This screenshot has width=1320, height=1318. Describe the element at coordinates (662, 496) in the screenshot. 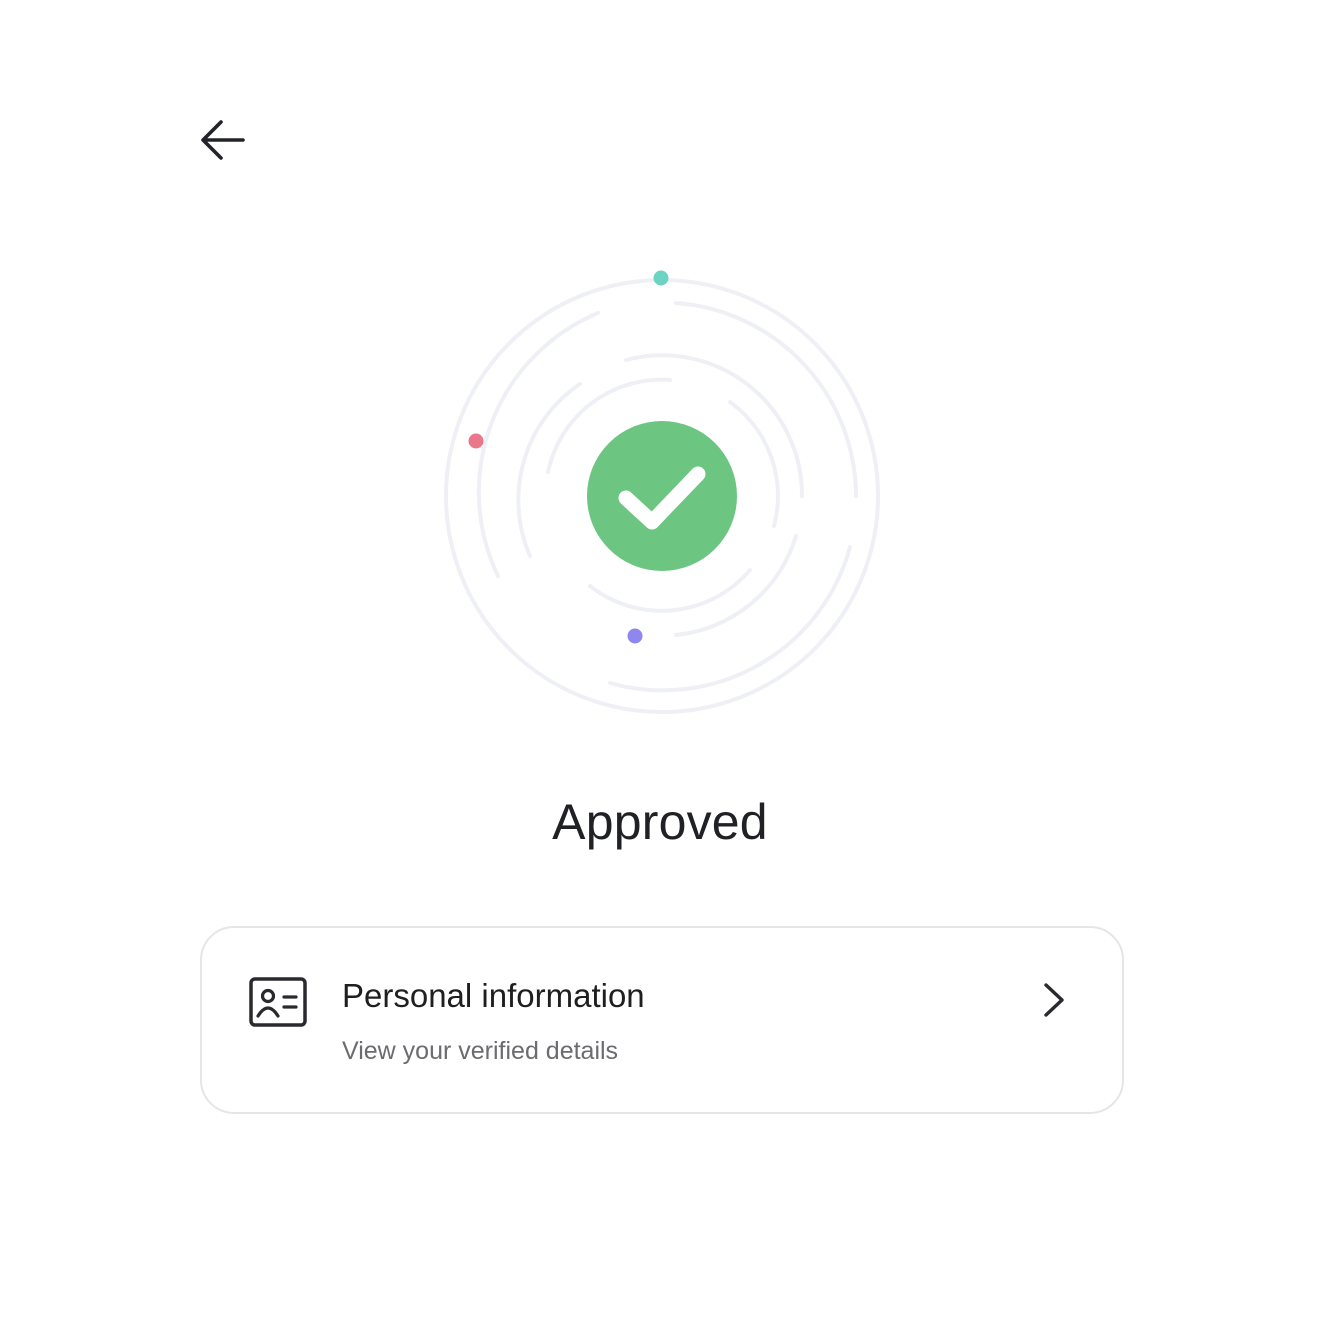

I see `check-circle-icon` at that location.